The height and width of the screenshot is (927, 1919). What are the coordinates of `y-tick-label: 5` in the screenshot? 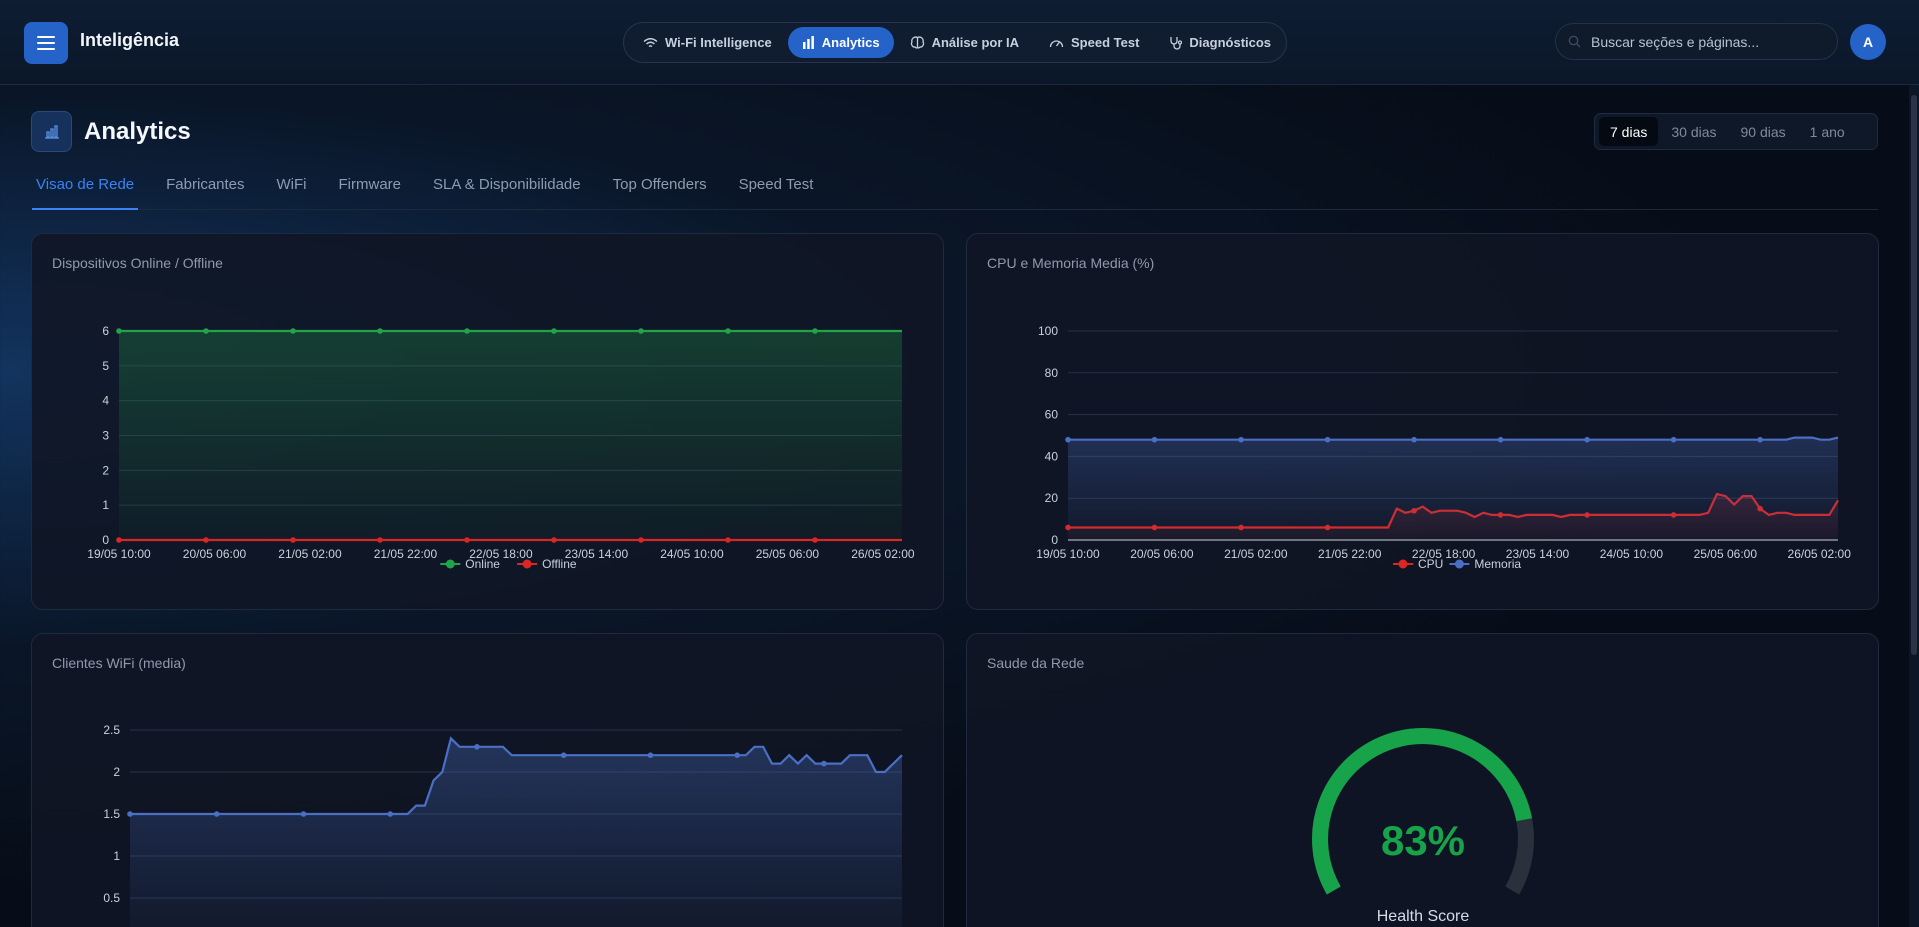 It's located at (105, 366).